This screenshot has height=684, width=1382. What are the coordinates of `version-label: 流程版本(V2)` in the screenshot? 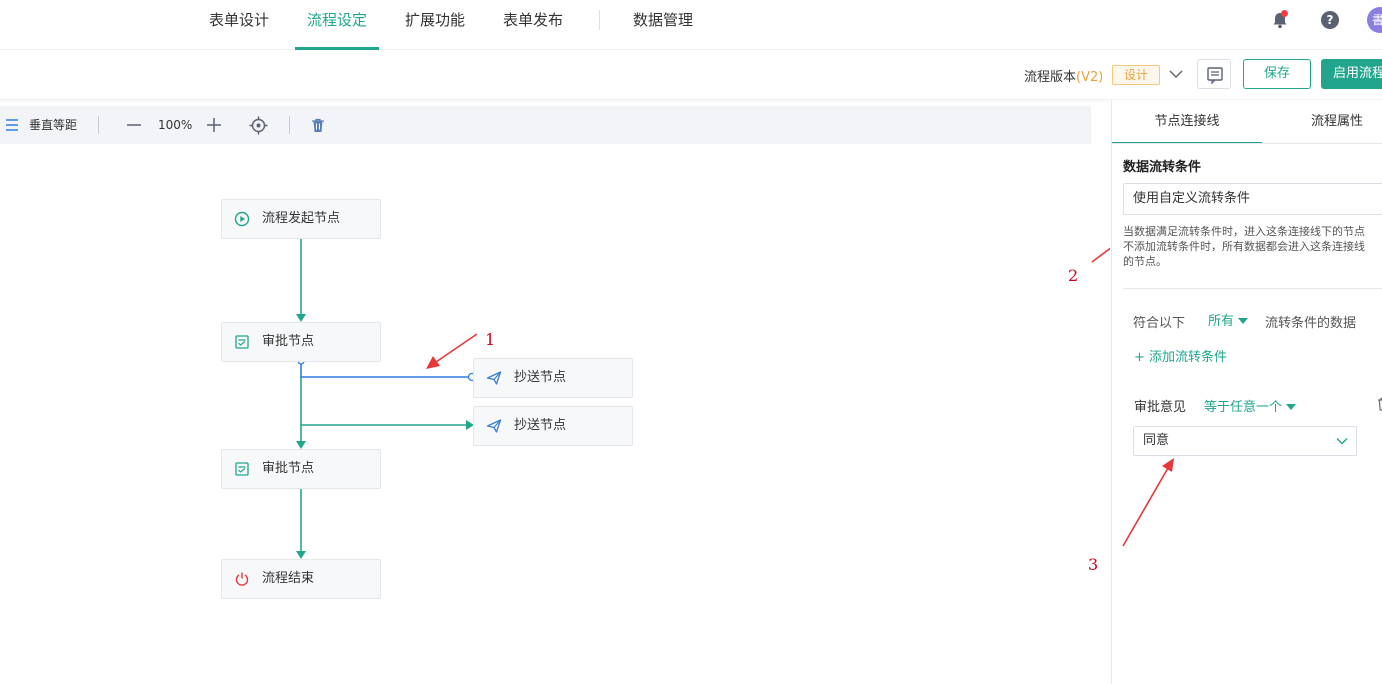 It's located at (1063, 75).